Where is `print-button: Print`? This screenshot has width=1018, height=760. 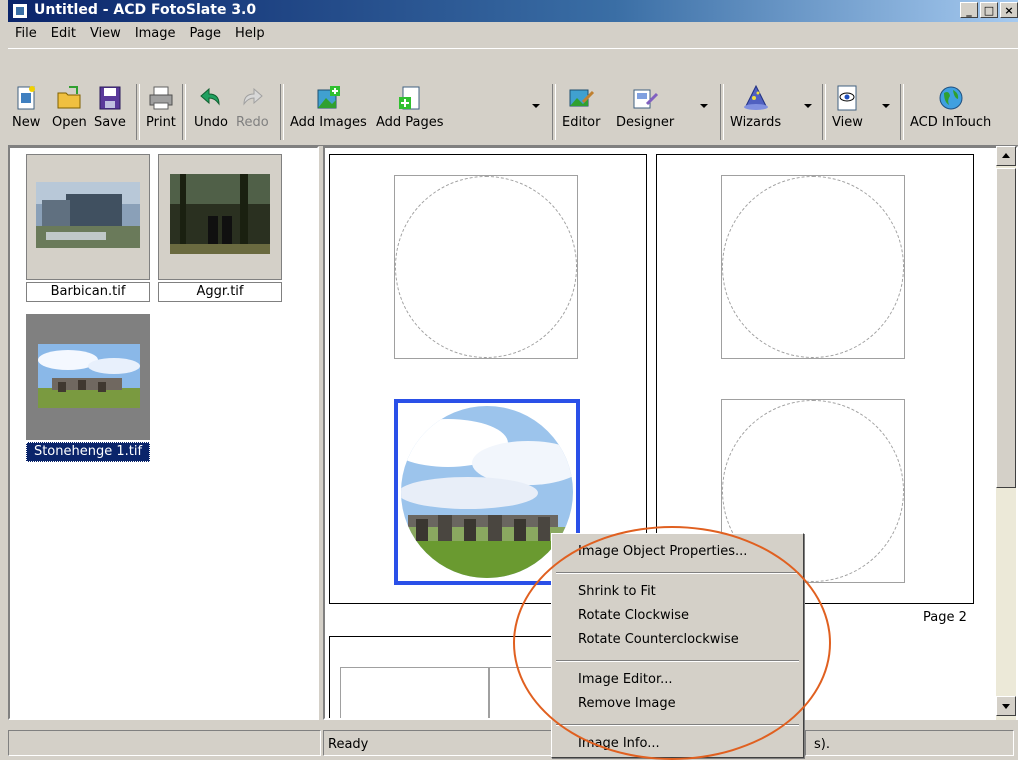 print-button: Print is located at coordinates (161, 107).